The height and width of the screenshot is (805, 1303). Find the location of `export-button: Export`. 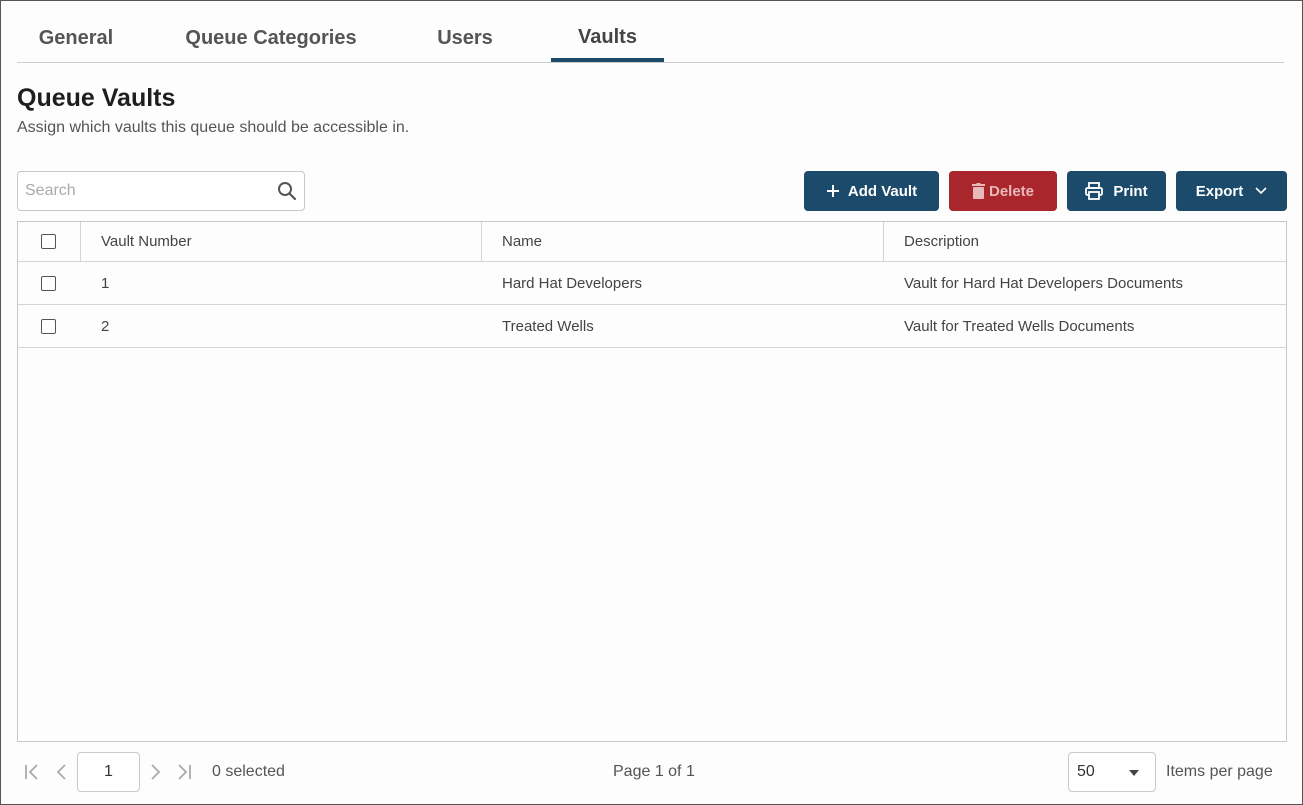

export-button: Export is located at coordinates (1231, 191).